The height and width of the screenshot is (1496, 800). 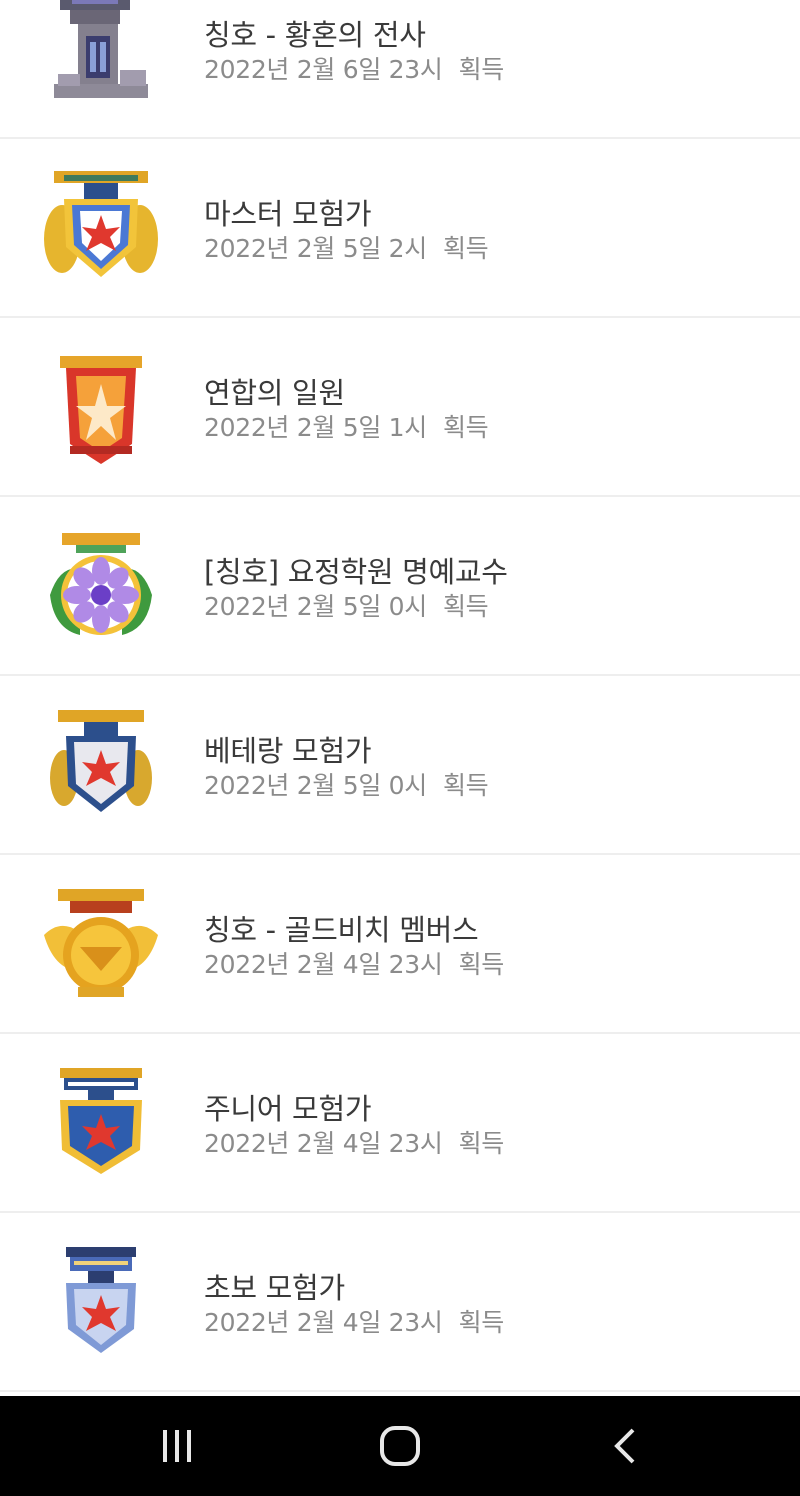 I want to click on list-item: 칭호 - 황혼의 전사 2022년 2월 6일 23시 획득, so click(x=400, y=69).